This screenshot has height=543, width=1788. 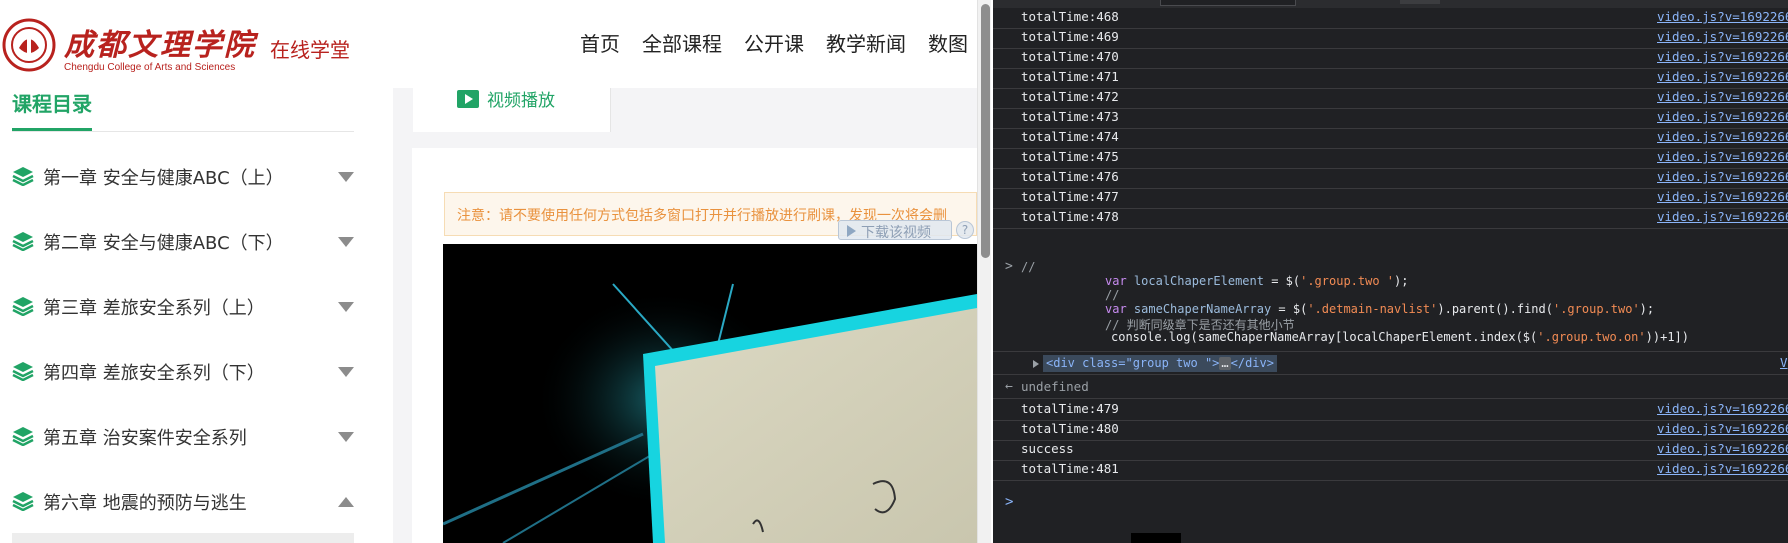 I want to click on console-log-message: totalTime:473, so click(x=1070, y=116).